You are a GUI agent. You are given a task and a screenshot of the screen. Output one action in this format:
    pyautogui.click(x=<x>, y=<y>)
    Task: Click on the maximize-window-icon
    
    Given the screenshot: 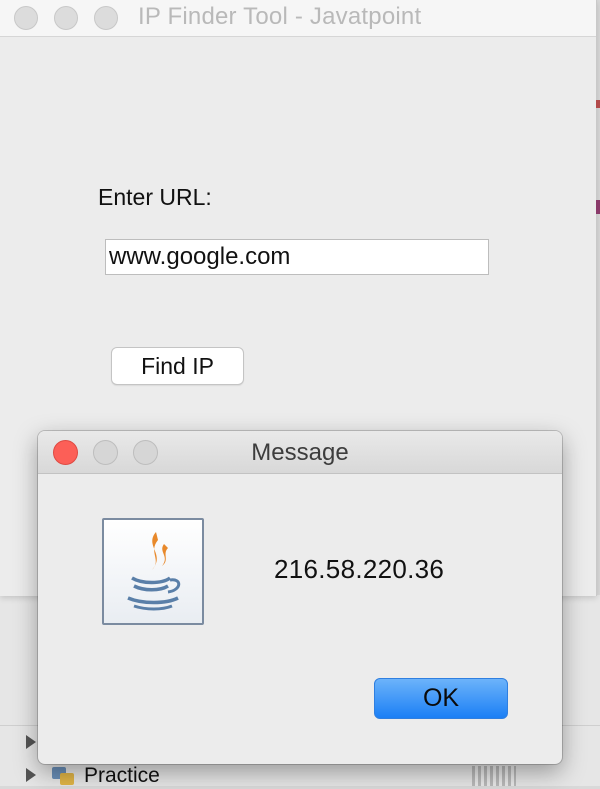 What is the action you would take?
    pyautogui.click(x=106, y=18)
    